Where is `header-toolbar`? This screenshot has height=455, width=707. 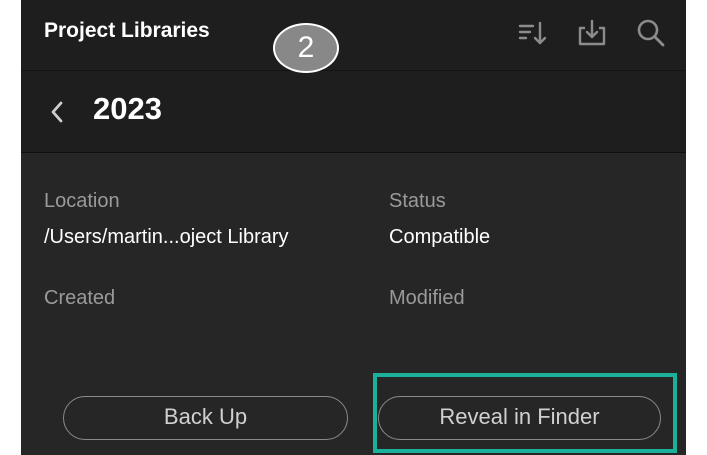
header-toolbar is located at coordinates (592, 33).